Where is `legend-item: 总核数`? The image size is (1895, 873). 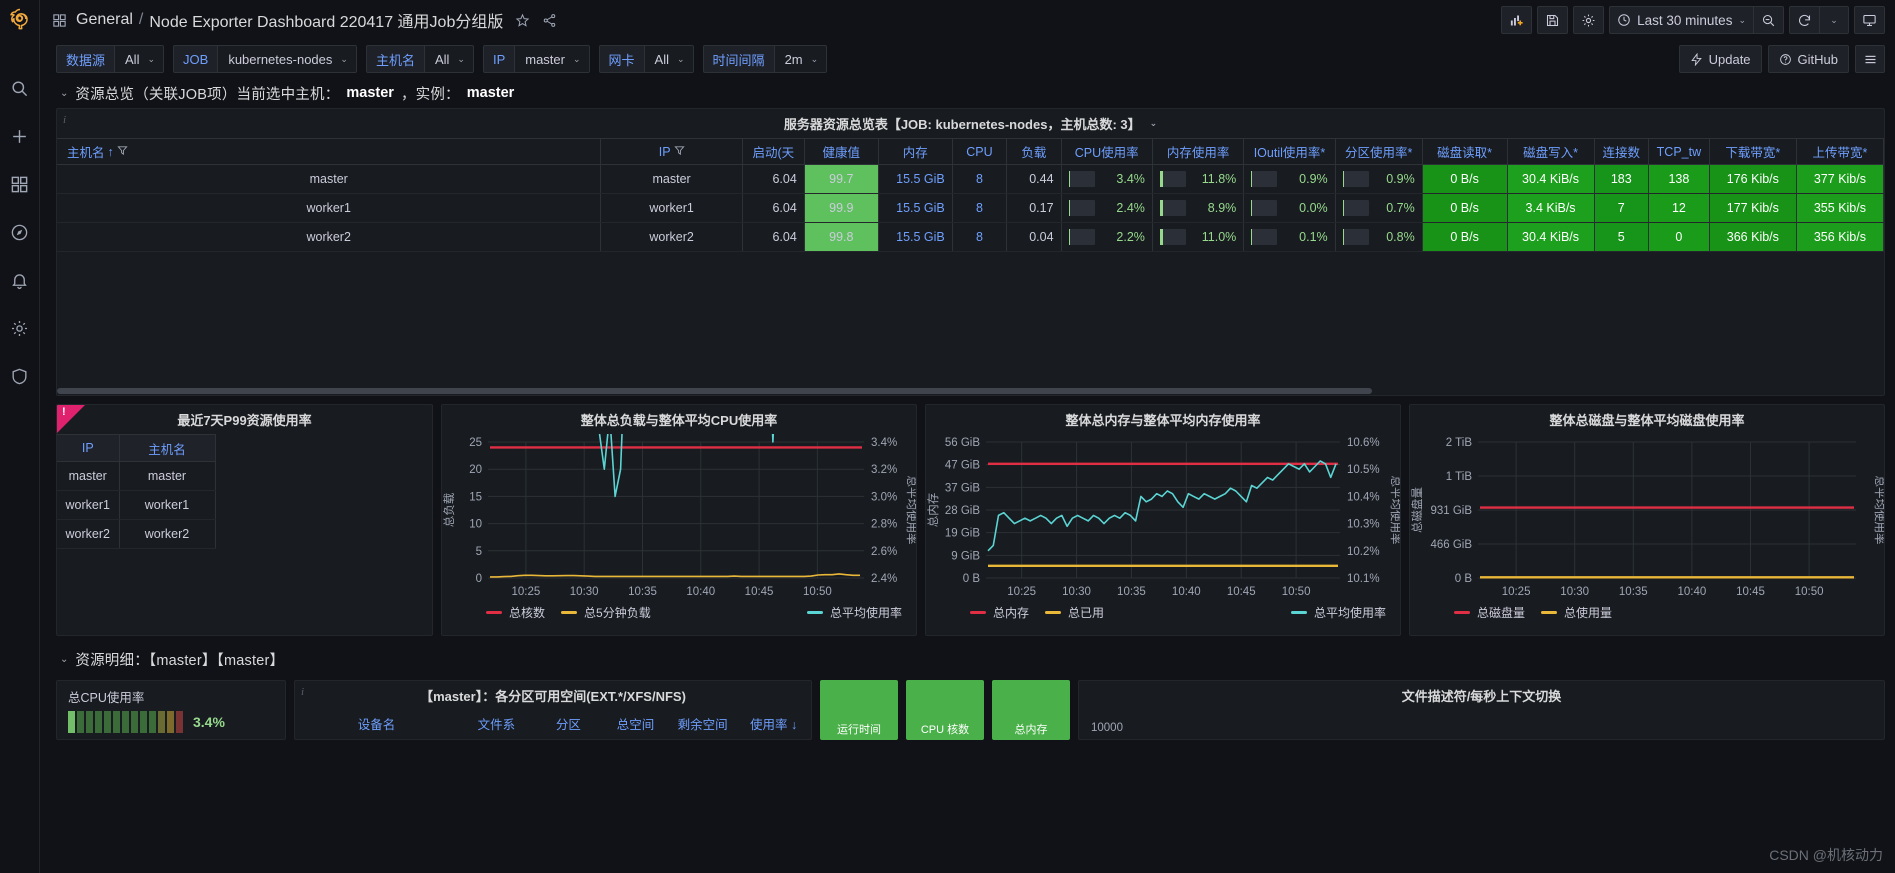
legend-item: 总核数 is located at coordinates (515, 612).